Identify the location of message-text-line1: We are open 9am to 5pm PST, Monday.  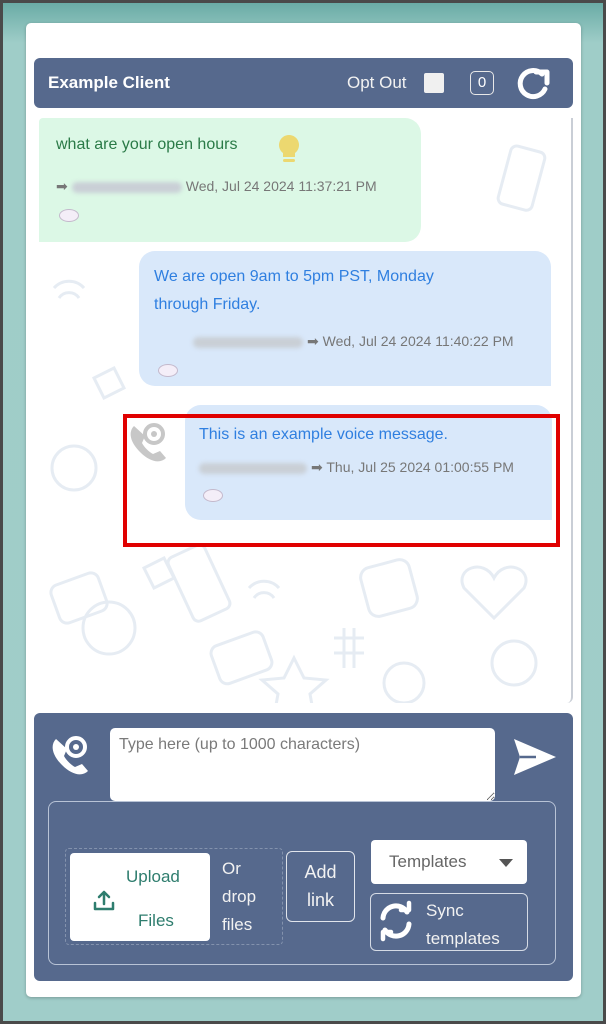
(294, 276).